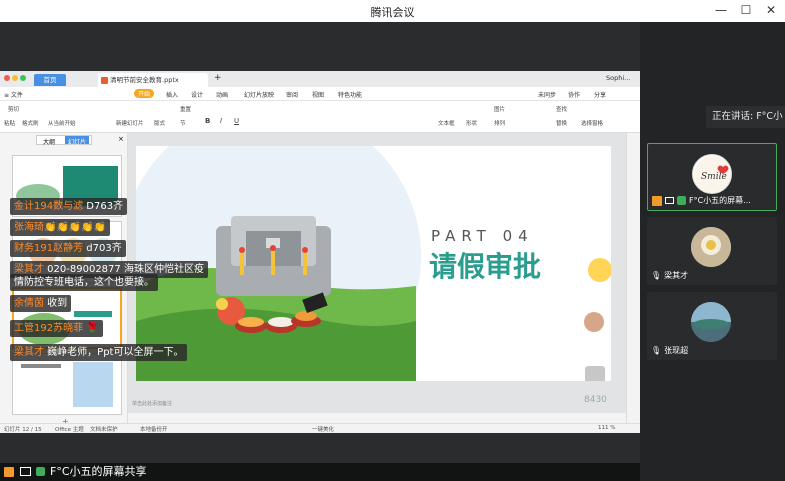 The width and height of the screenshot is (785, 481). What do you see at coordinates (104, 80) in the screenshot?
I see `ppt-file-icon` at bounding box center [104, 80].